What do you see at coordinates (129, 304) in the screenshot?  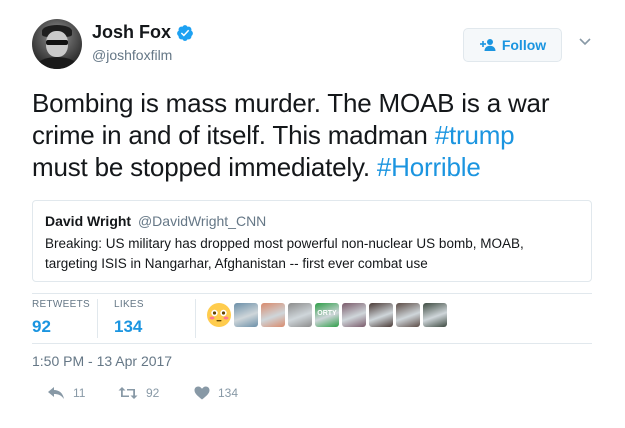 I see `likes-label: LIKES` at bounding box center [129, 304].